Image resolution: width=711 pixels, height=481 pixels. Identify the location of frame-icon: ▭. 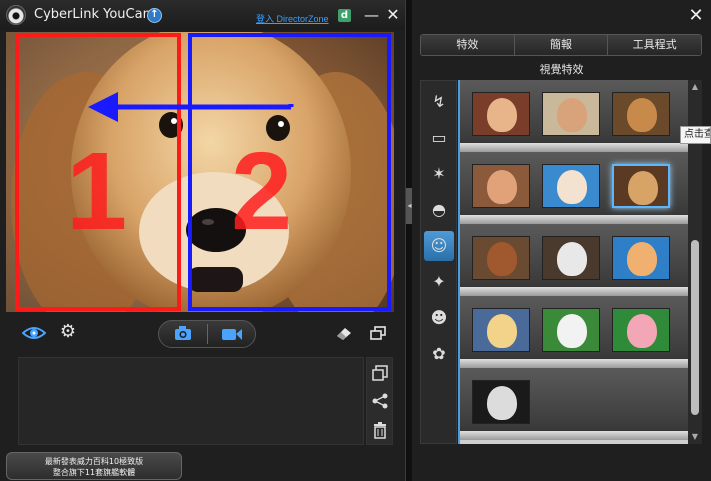
(439, 138).